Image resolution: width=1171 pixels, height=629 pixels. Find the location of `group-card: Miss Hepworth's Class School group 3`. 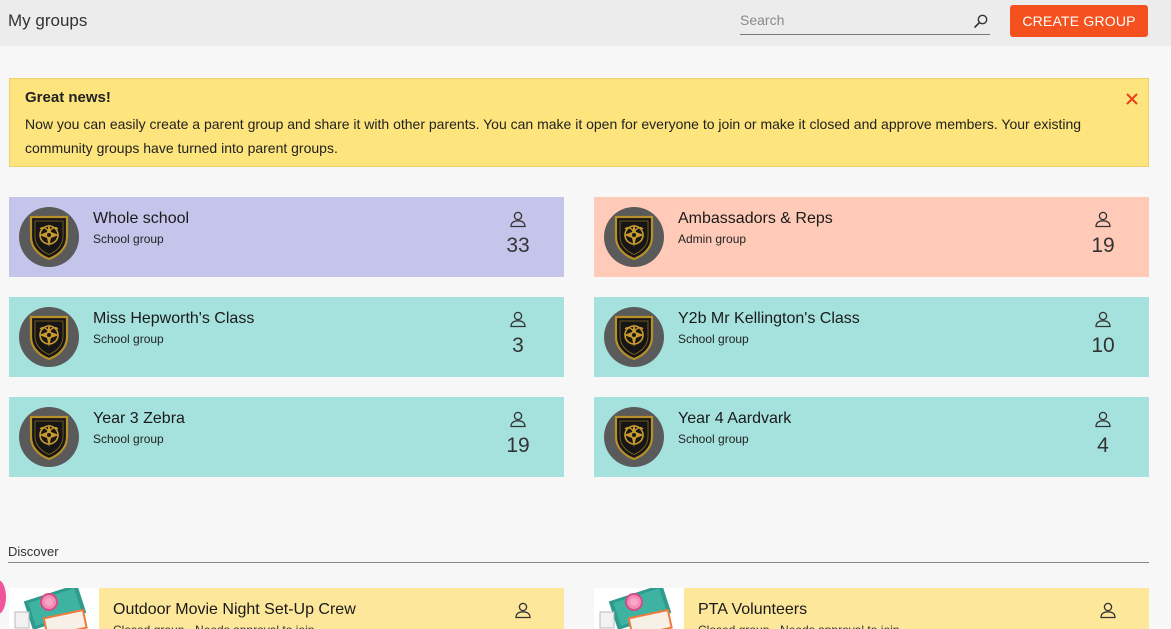

group-card: Miss Hepworth's Class School group 3 is located at coordinates (286, 337).